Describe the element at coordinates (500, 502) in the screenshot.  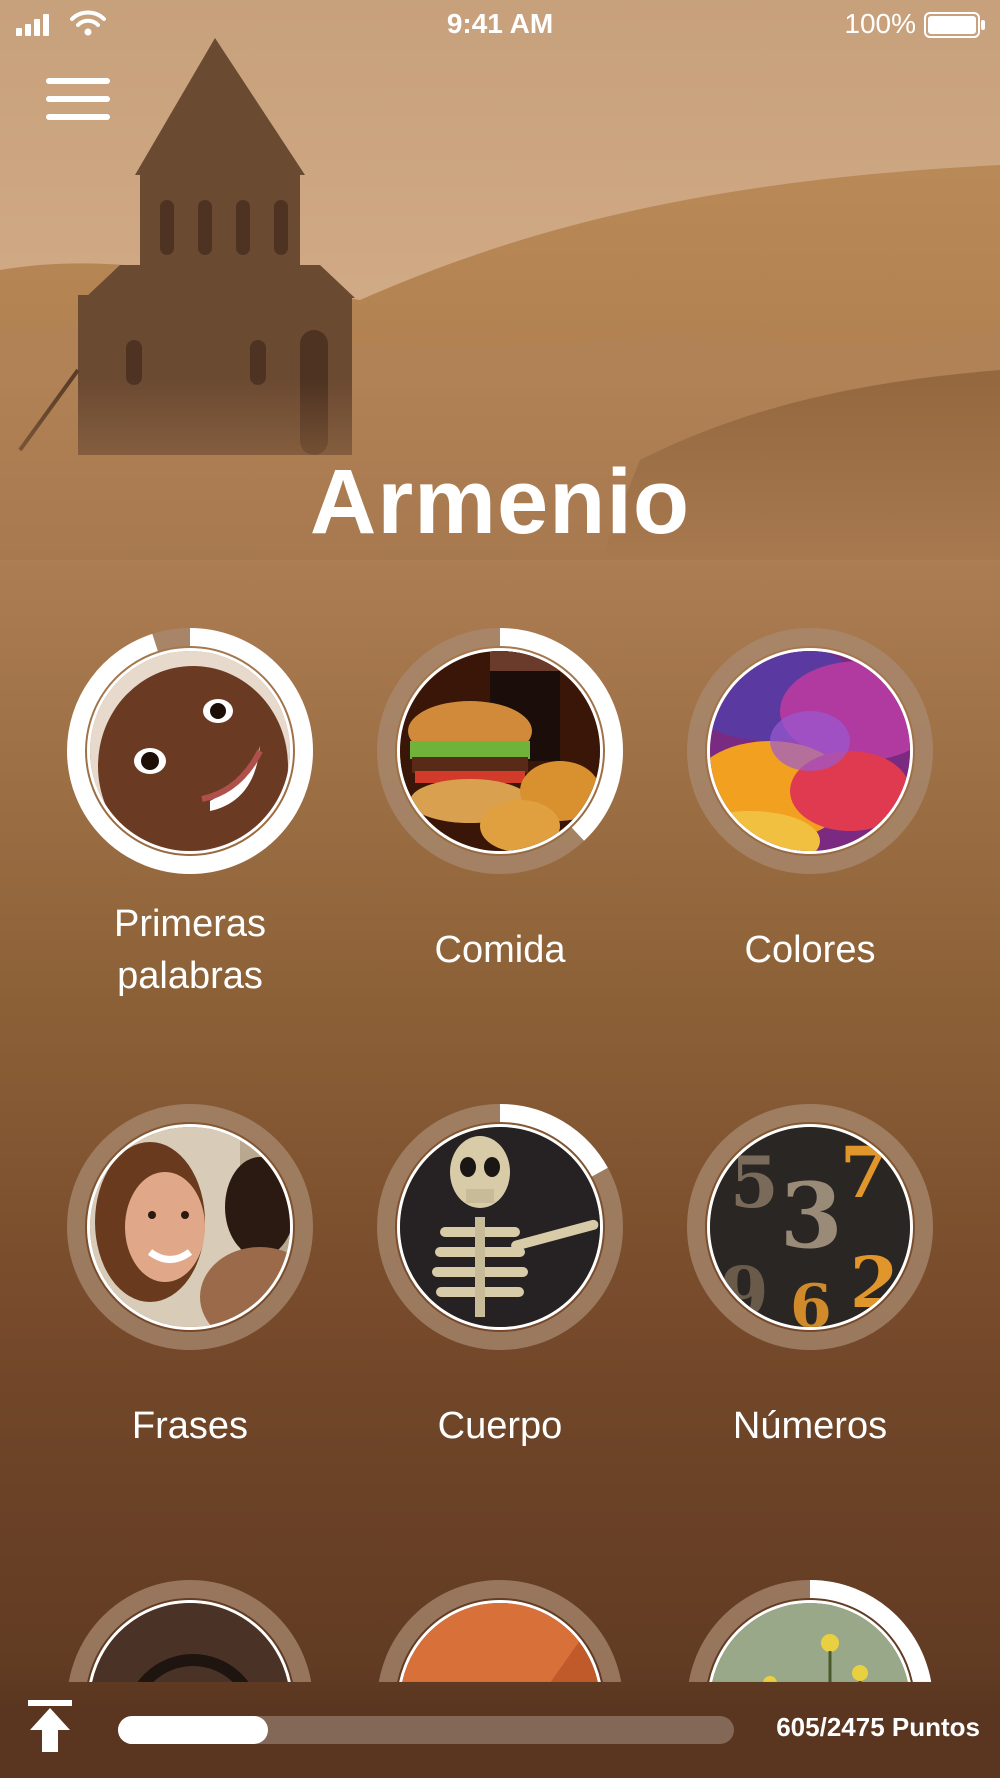
I see `language-title: Armenio` at that location.